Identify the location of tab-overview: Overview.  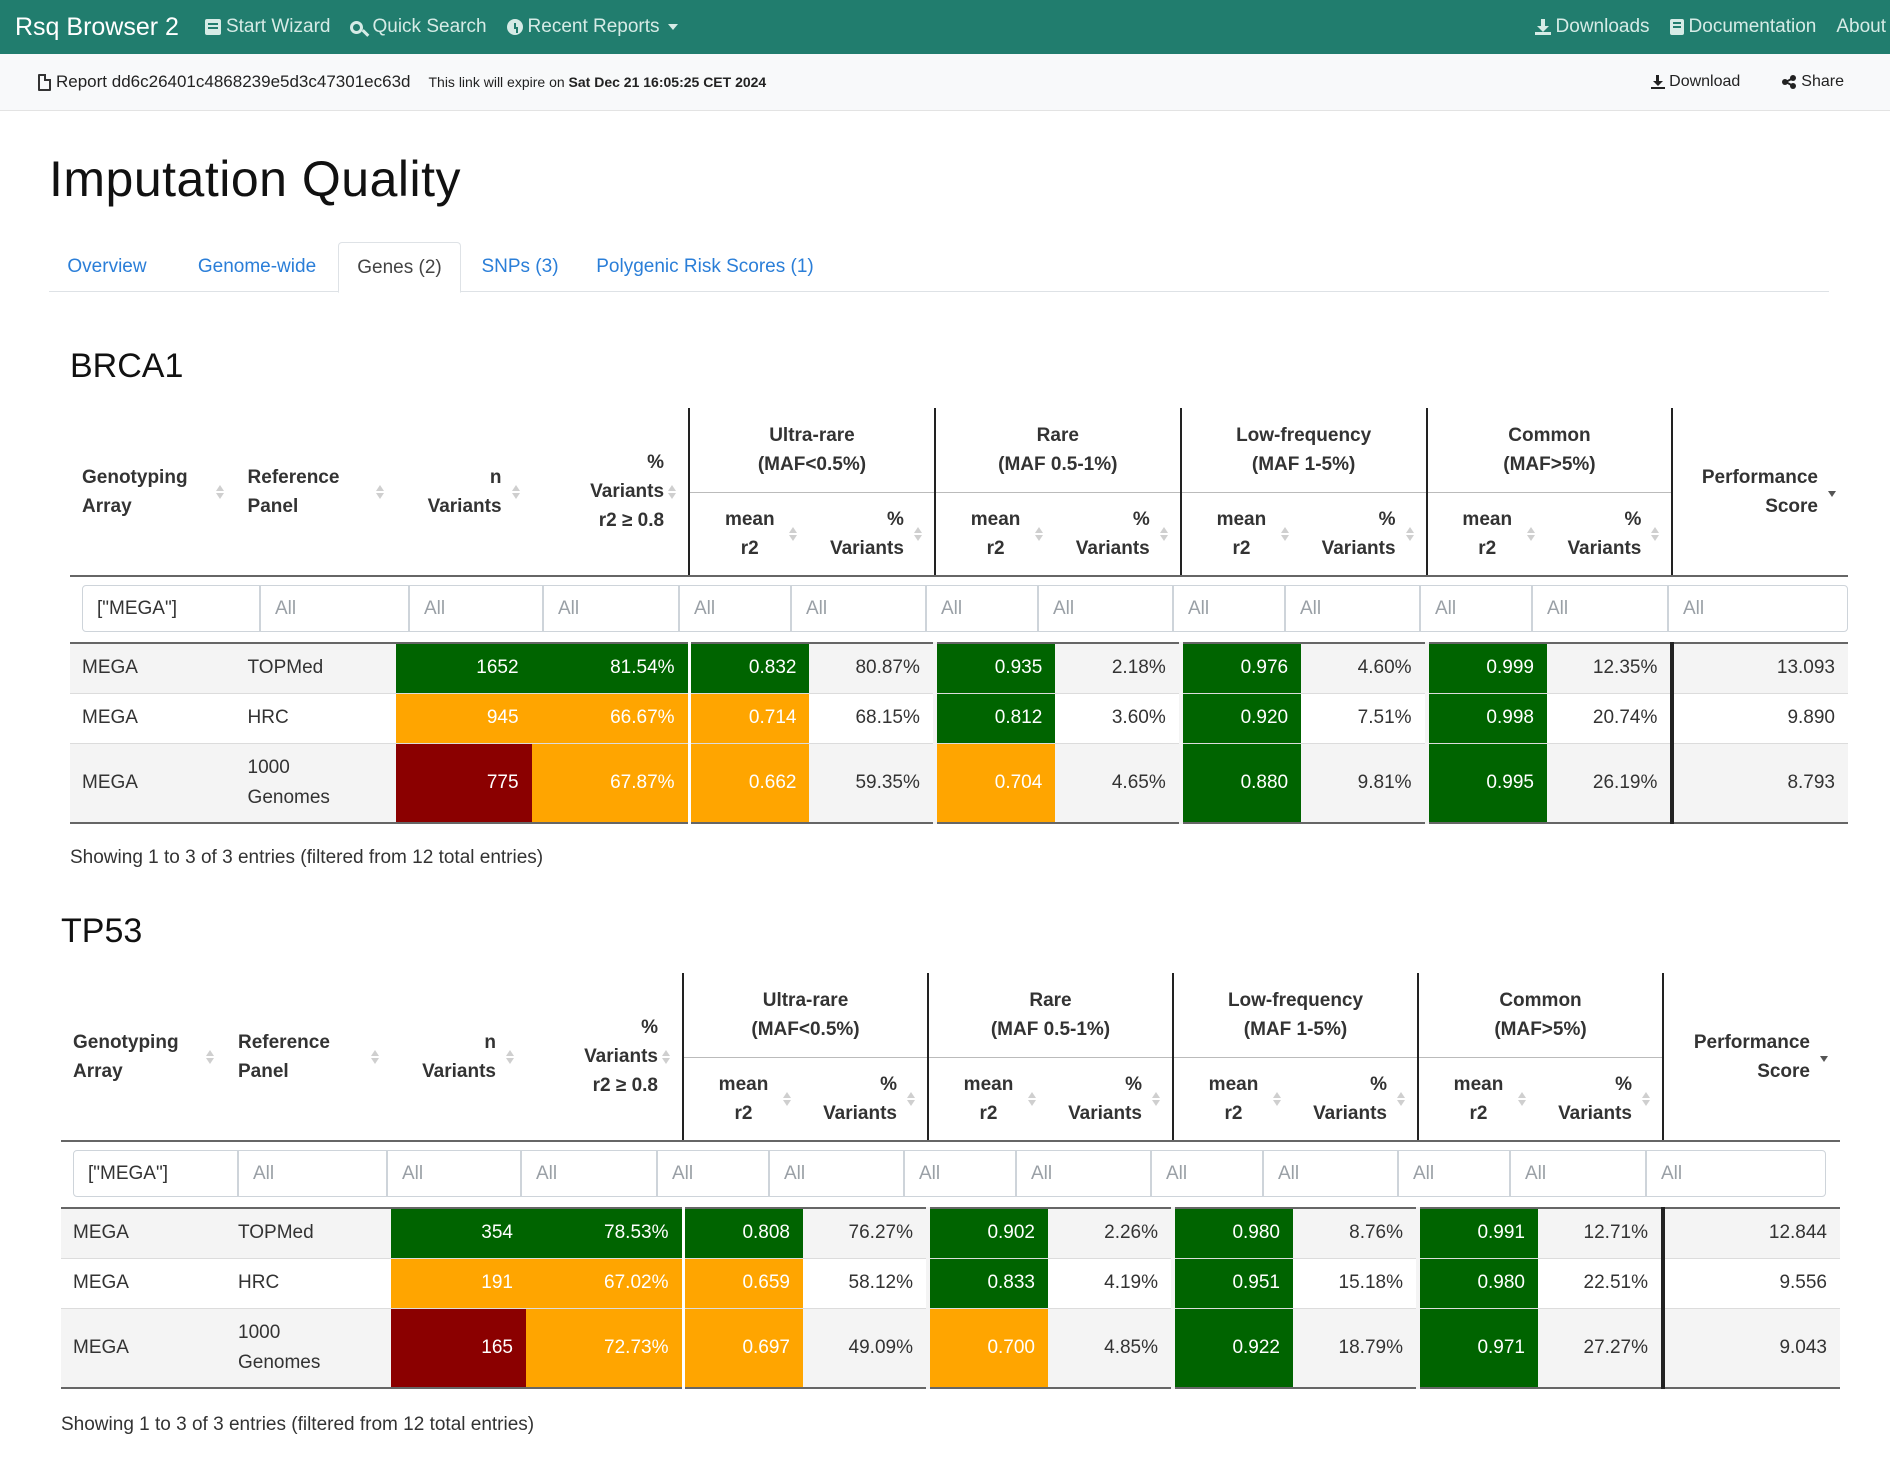
(107, 267).